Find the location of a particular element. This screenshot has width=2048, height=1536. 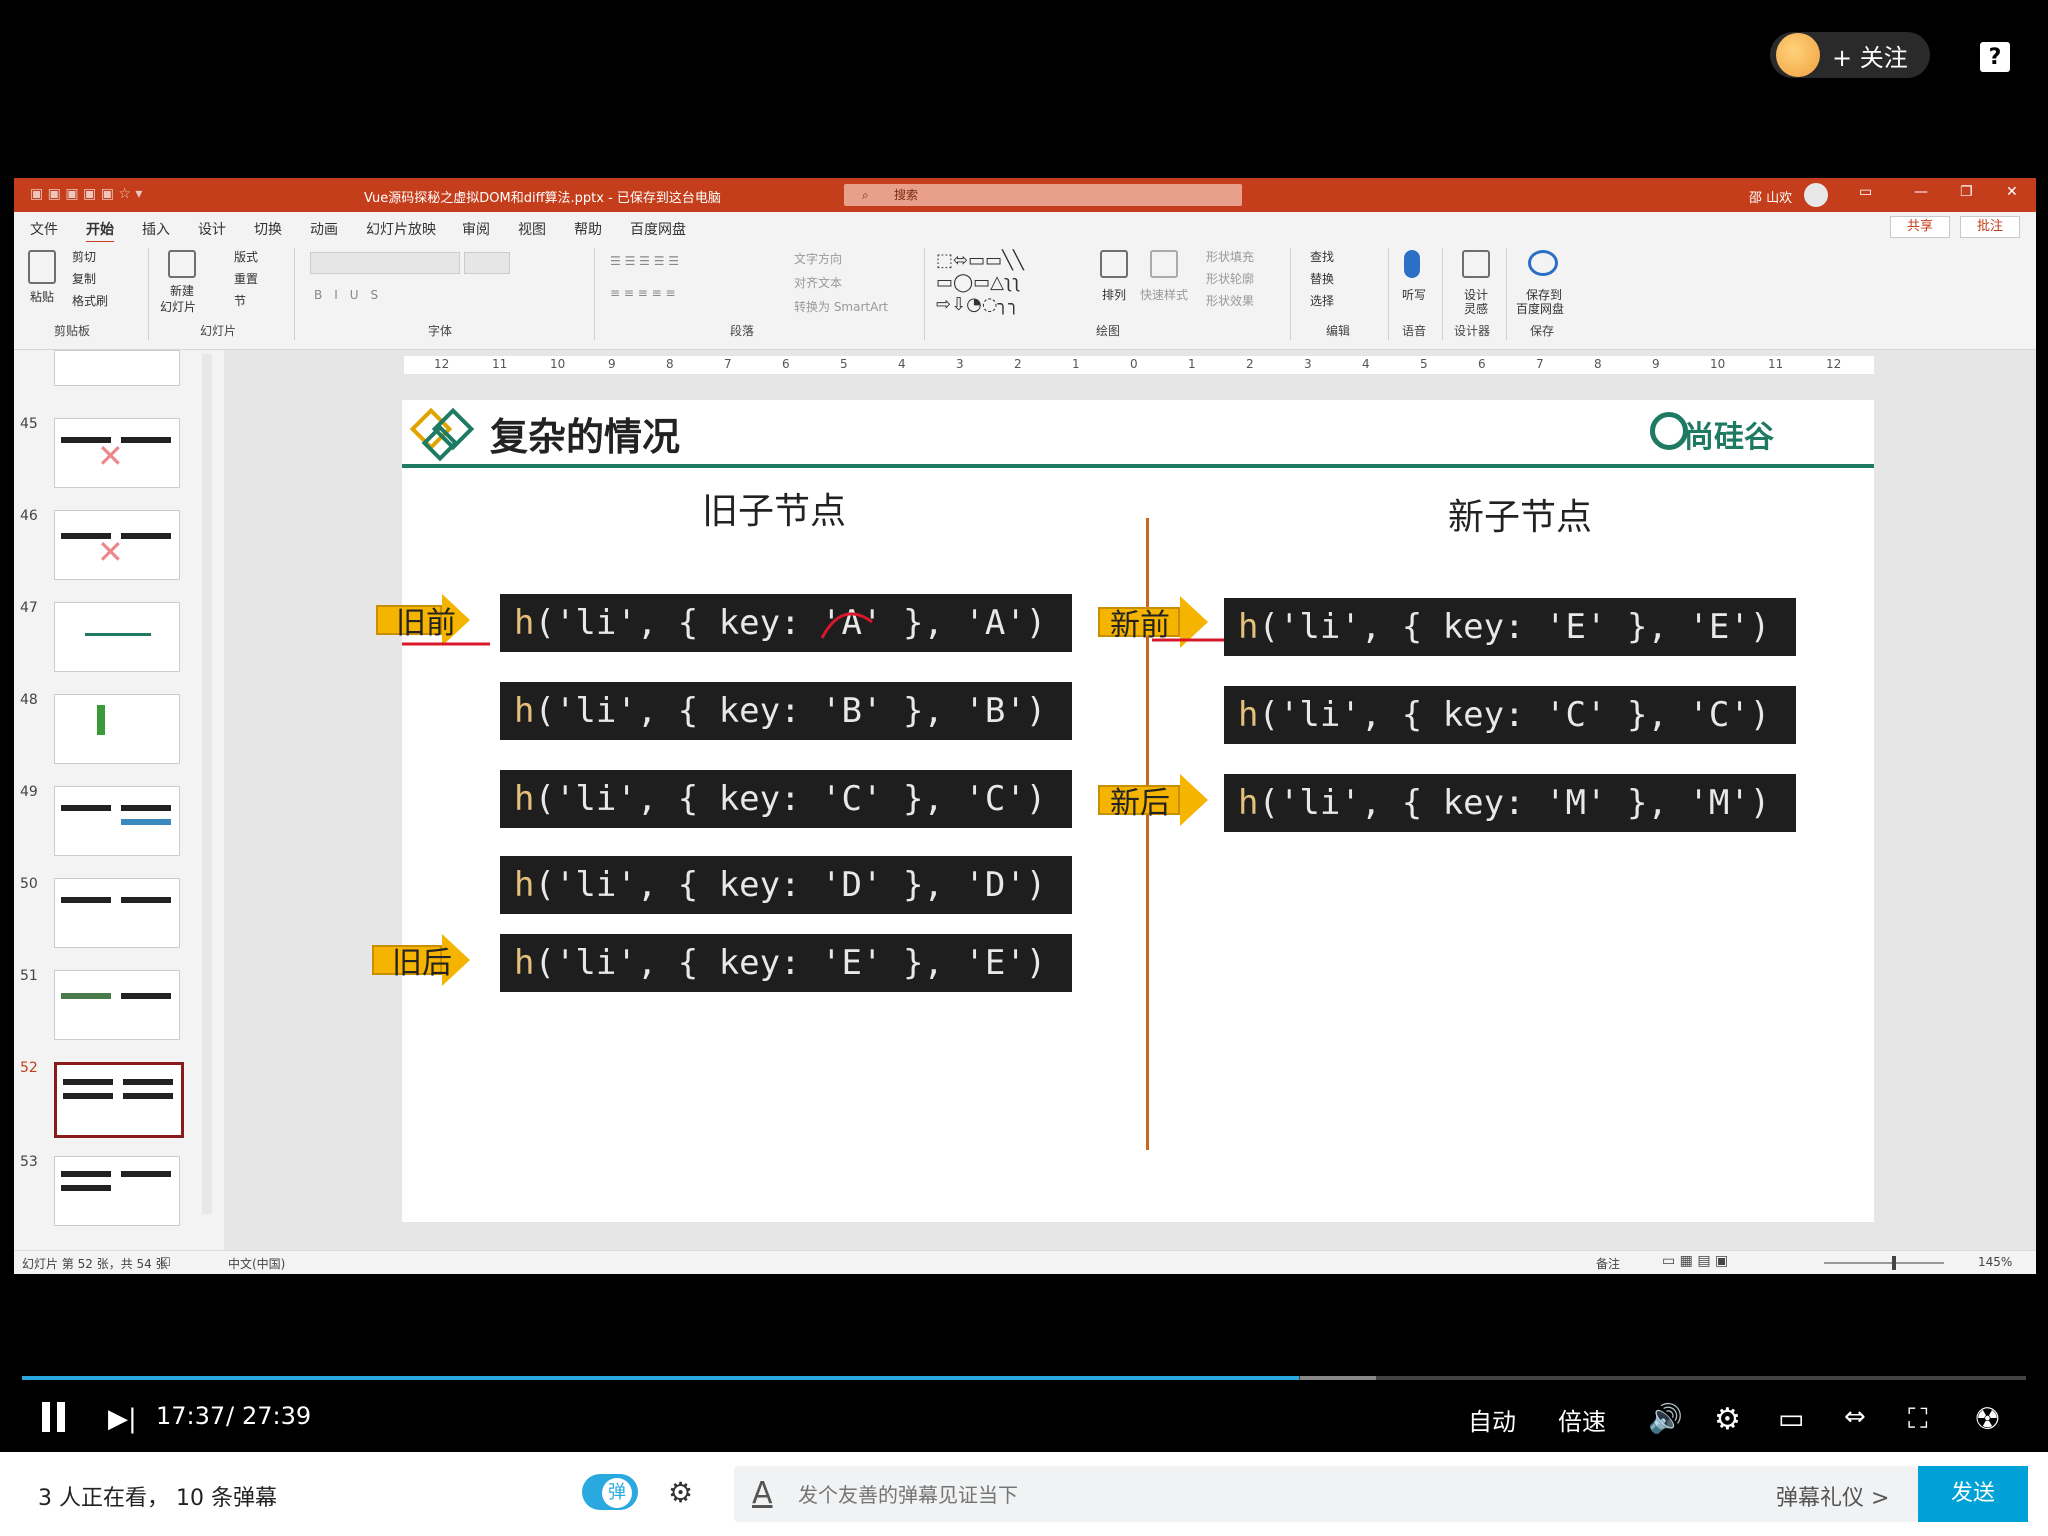

shape-outline-button: 形状轮廓 is located at coordinates (1230, 278).